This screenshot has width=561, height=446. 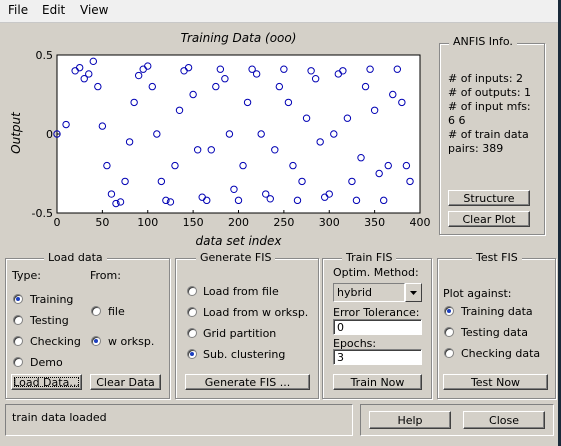 What do you see at coordinates (94, 10) in the screenshot?
I see `menu-view: View` at bounding box center [94, 10].